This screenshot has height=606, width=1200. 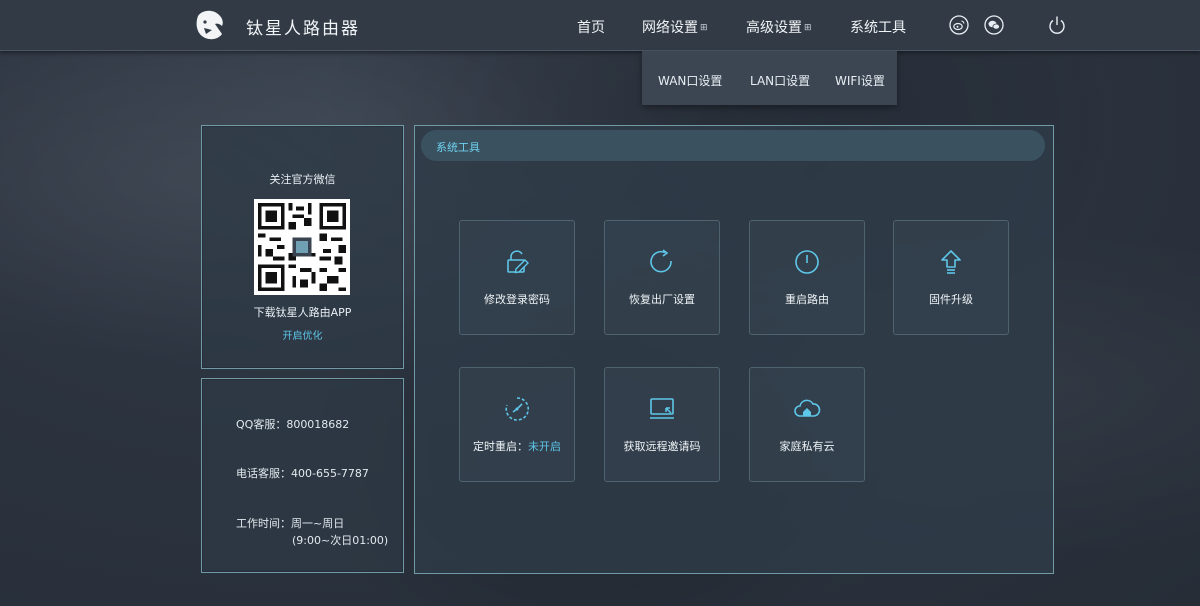 I want to click on wechat-icon, so click(x=994, y=25).